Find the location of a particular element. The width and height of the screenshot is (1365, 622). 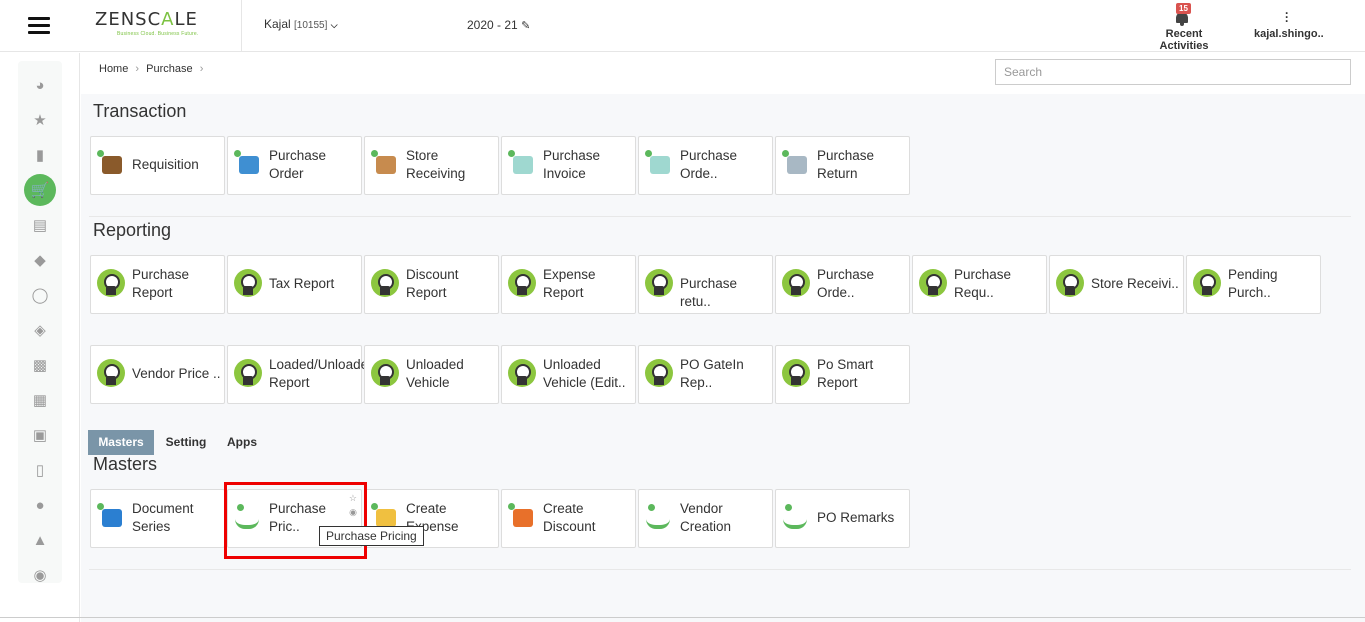

star-icon: ★ is located at coordinates (40, 120).